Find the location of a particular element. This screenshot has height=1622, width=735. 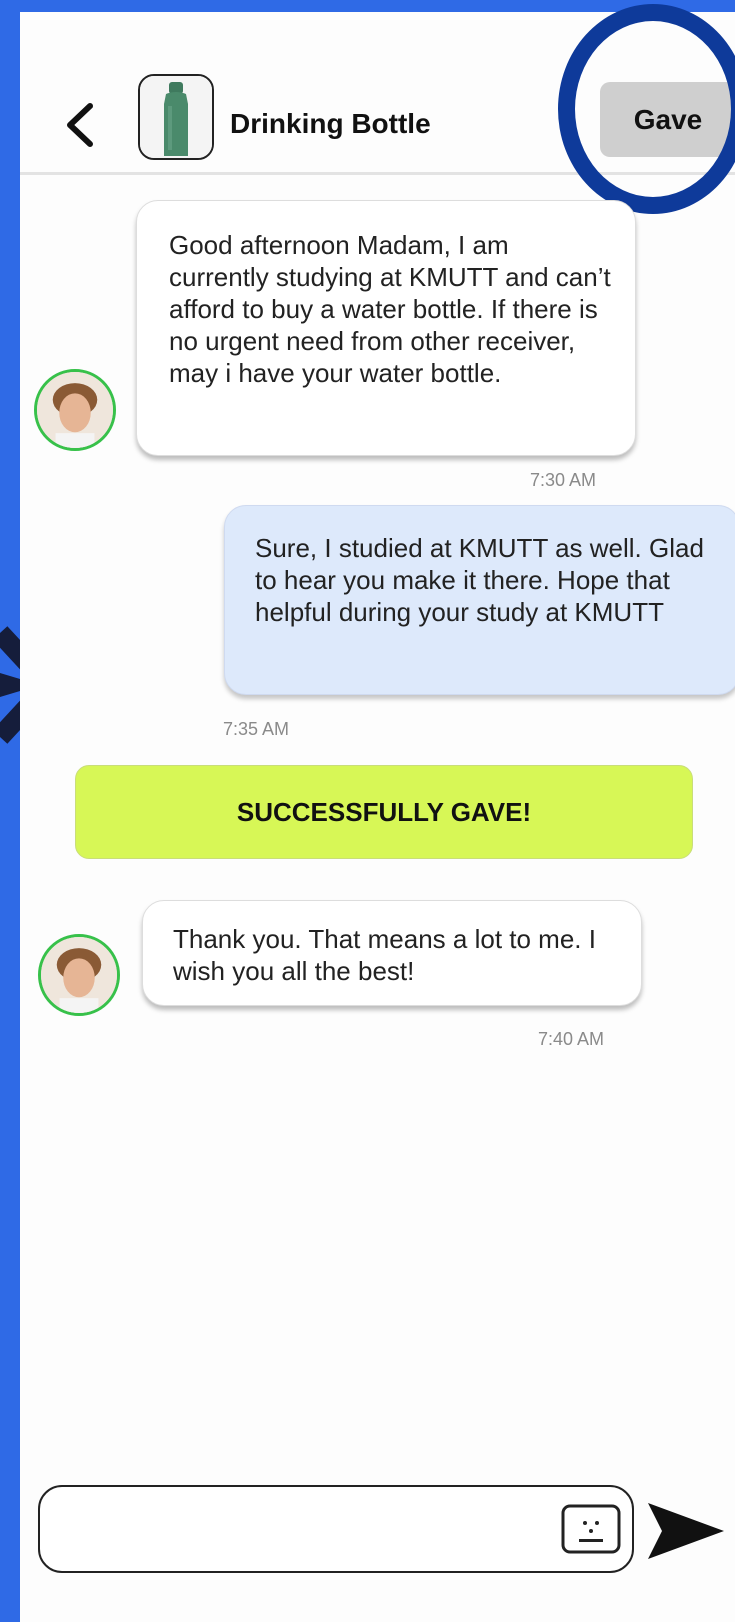

success-banner: SUCCESSFULLY GAVE! is located at coordinates (384, 812).